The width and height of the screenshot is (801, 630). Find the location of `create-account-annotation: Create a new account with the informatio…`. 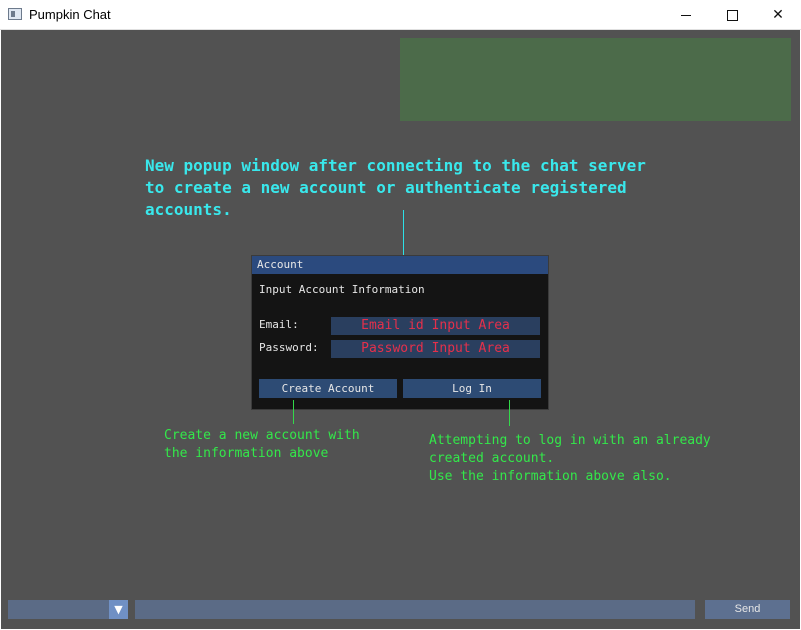

create-account-annotation: Create a new account with the informatio… is located at coordinates (262, 444).